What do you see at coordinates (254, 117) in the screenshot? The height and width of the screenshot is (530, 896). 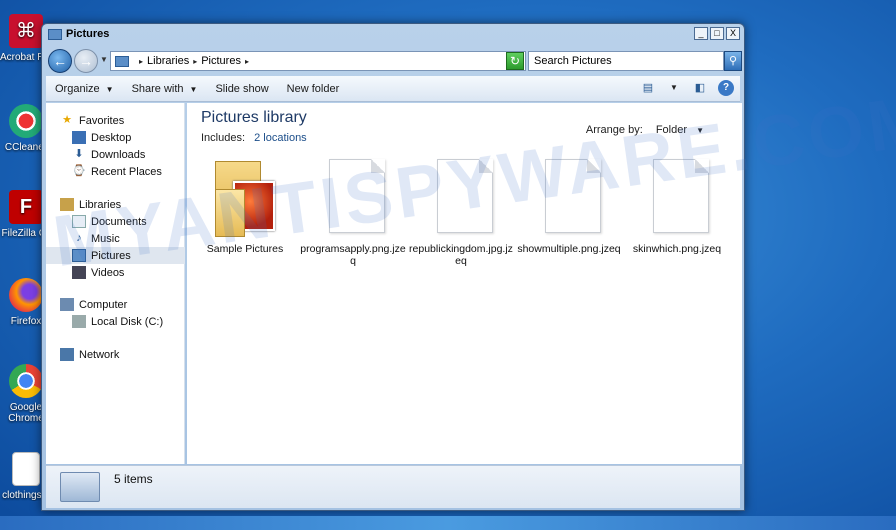 I see `library-title: Pictures library` at bounding box center [254, 117].